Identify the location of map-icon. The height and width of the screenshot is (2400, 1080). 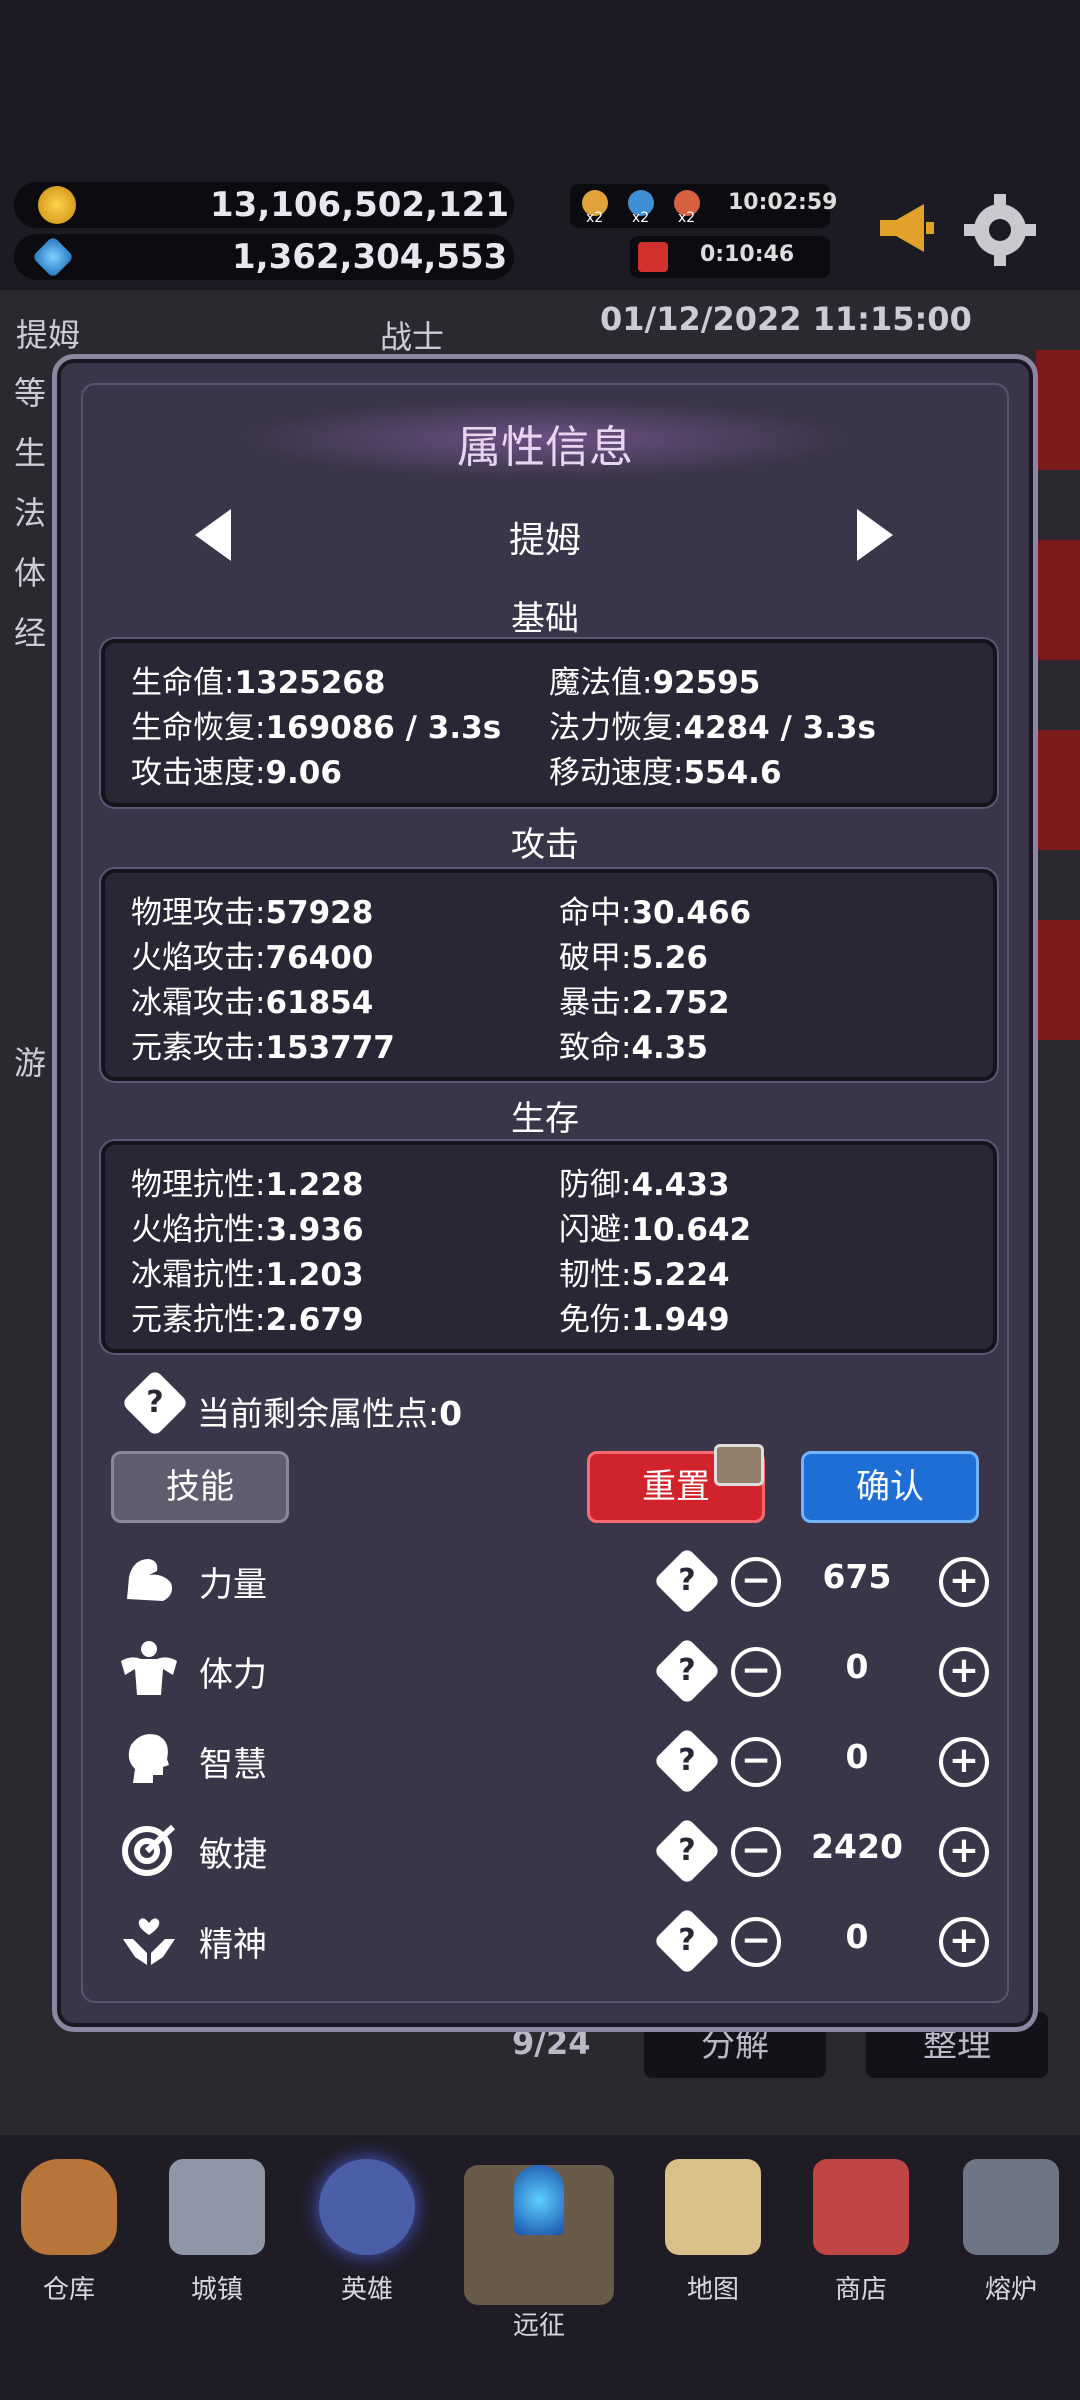
(713, 2207).